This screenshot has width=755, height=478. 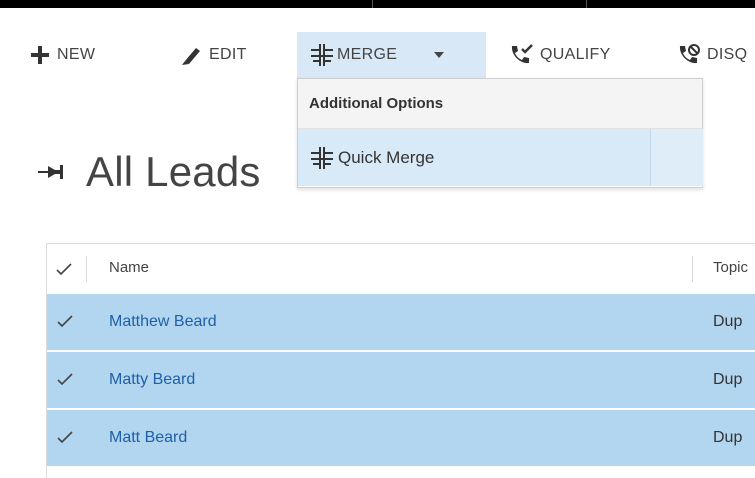 I want to click on merge-button-label: MERGE, so click(x=367, y=54).